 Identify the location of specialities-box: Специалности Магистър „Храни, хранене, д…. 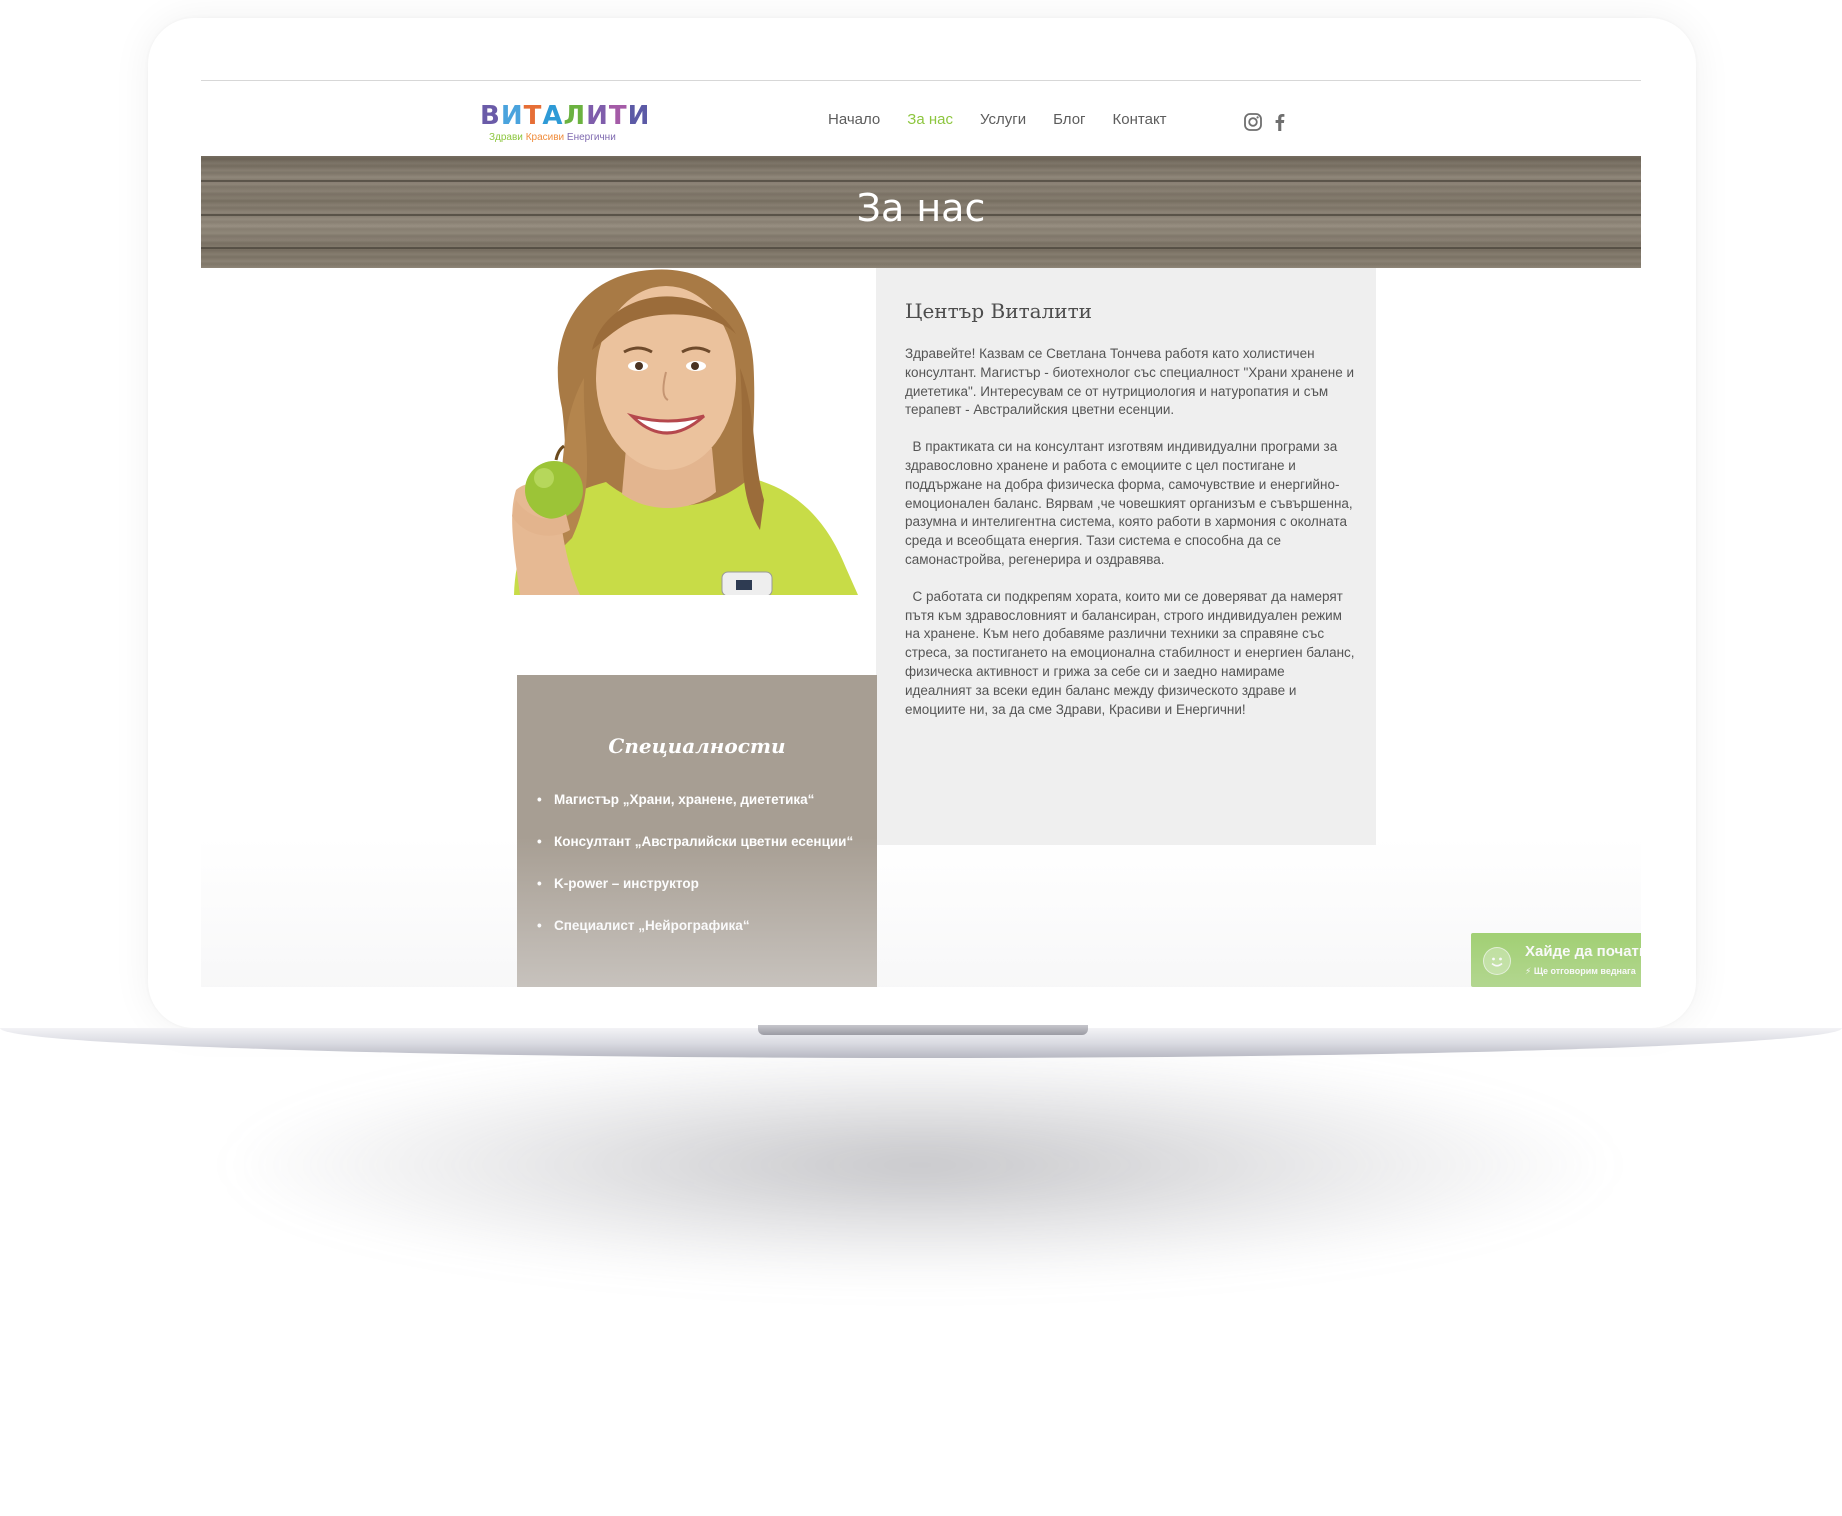
(697, 831).